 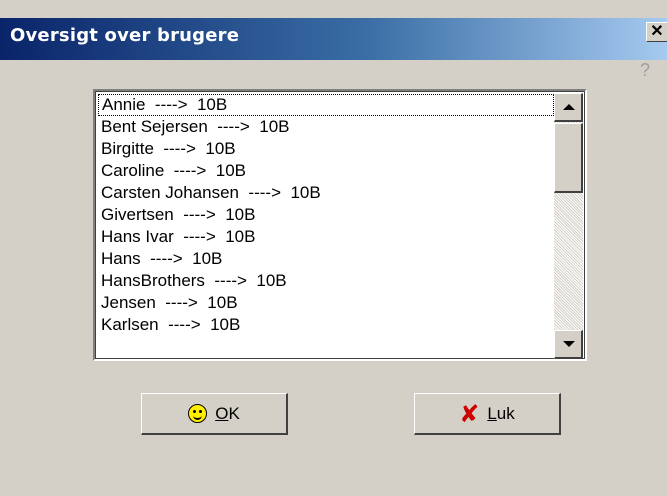 I want to click on scroll-up-button, so click(x=568, y=107).